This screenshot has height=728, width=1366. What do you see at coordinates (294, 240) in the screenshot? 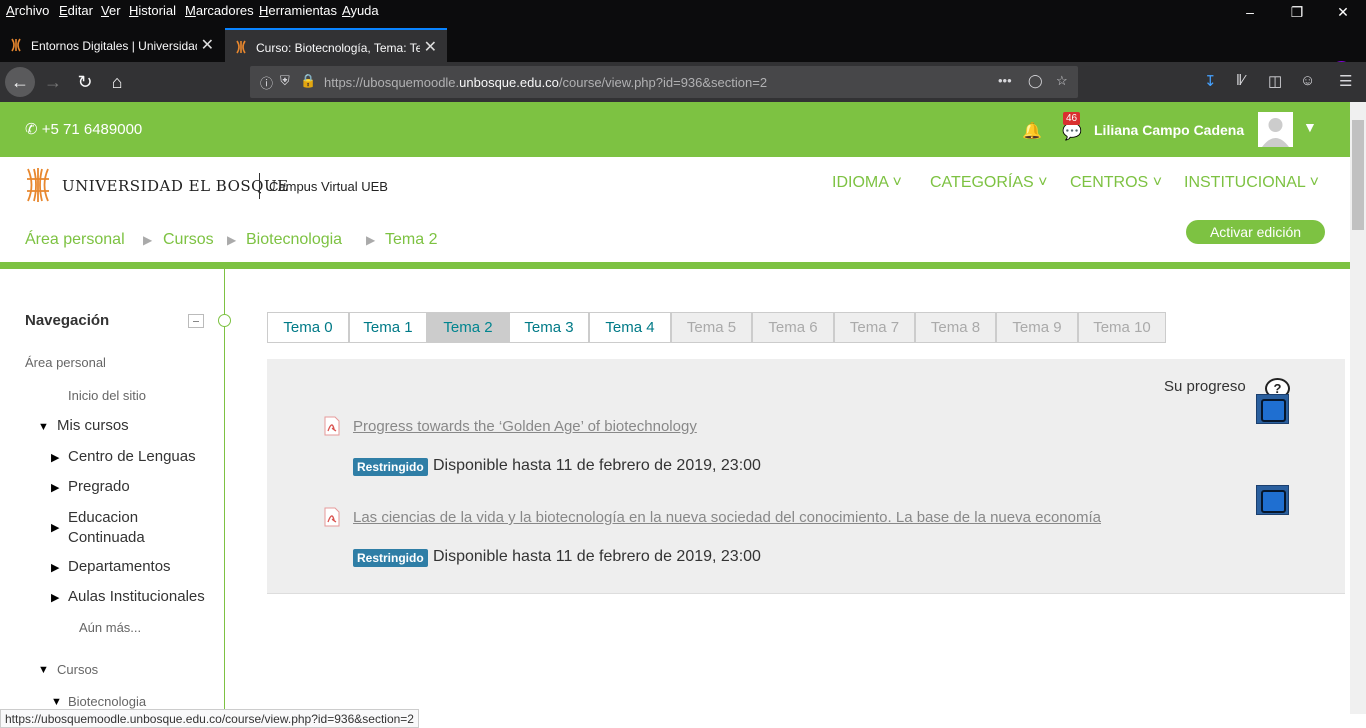
I see `breadcrumb-course: Biotecnologia` at bounding box center [294, 240].